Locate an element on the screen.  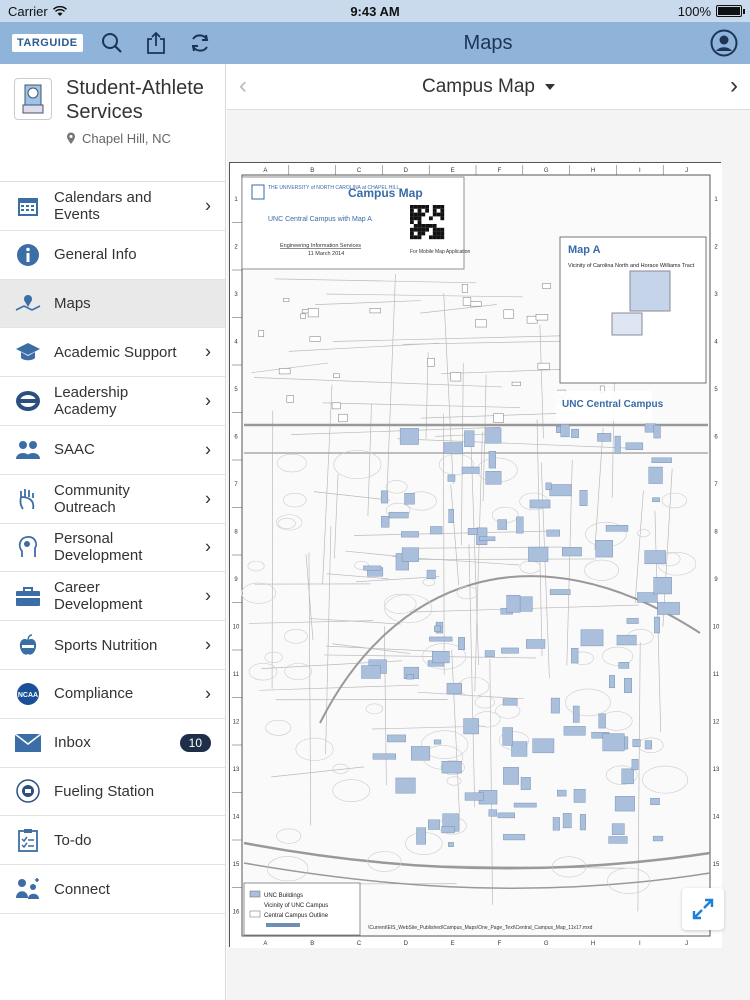
sidebar-item-compliance: NCAA Compliance › is located at coordinates (112, 694).